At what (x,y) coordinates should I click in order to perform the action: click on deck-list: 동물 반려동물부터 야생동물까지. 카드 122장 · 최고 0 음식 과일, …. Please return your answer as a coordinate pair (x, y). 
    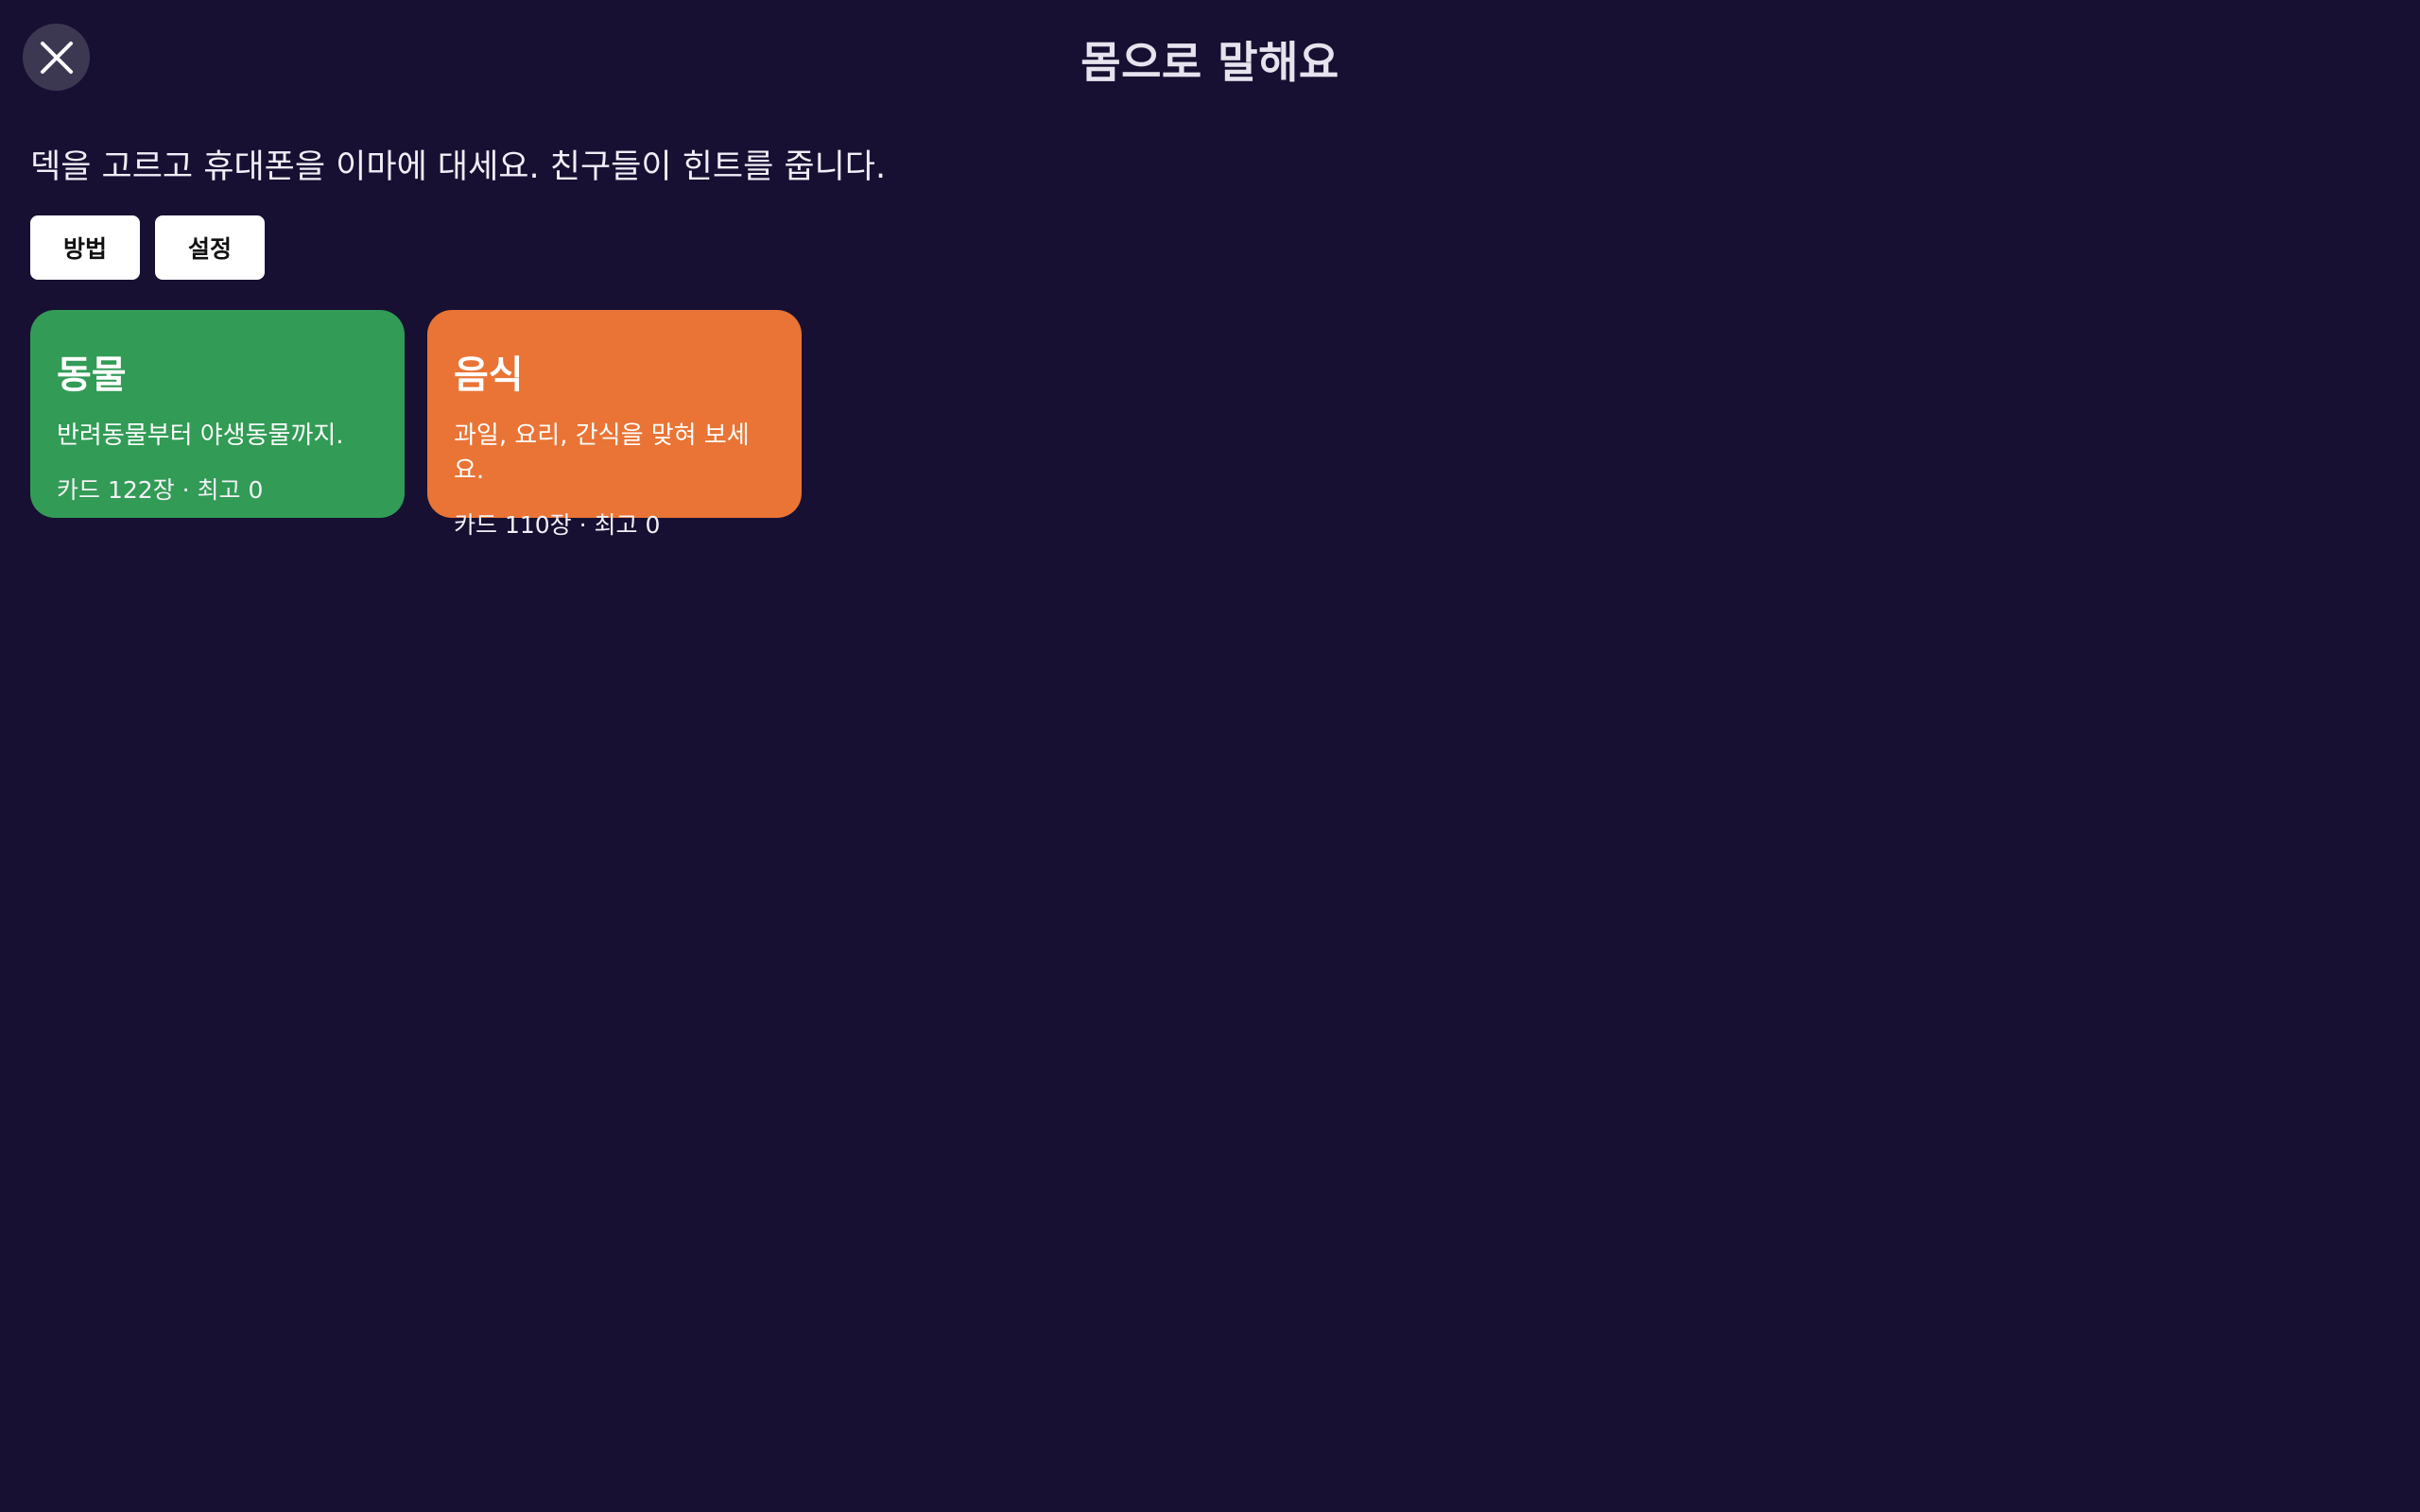
    Looking at the image, I should click on (416, 424).